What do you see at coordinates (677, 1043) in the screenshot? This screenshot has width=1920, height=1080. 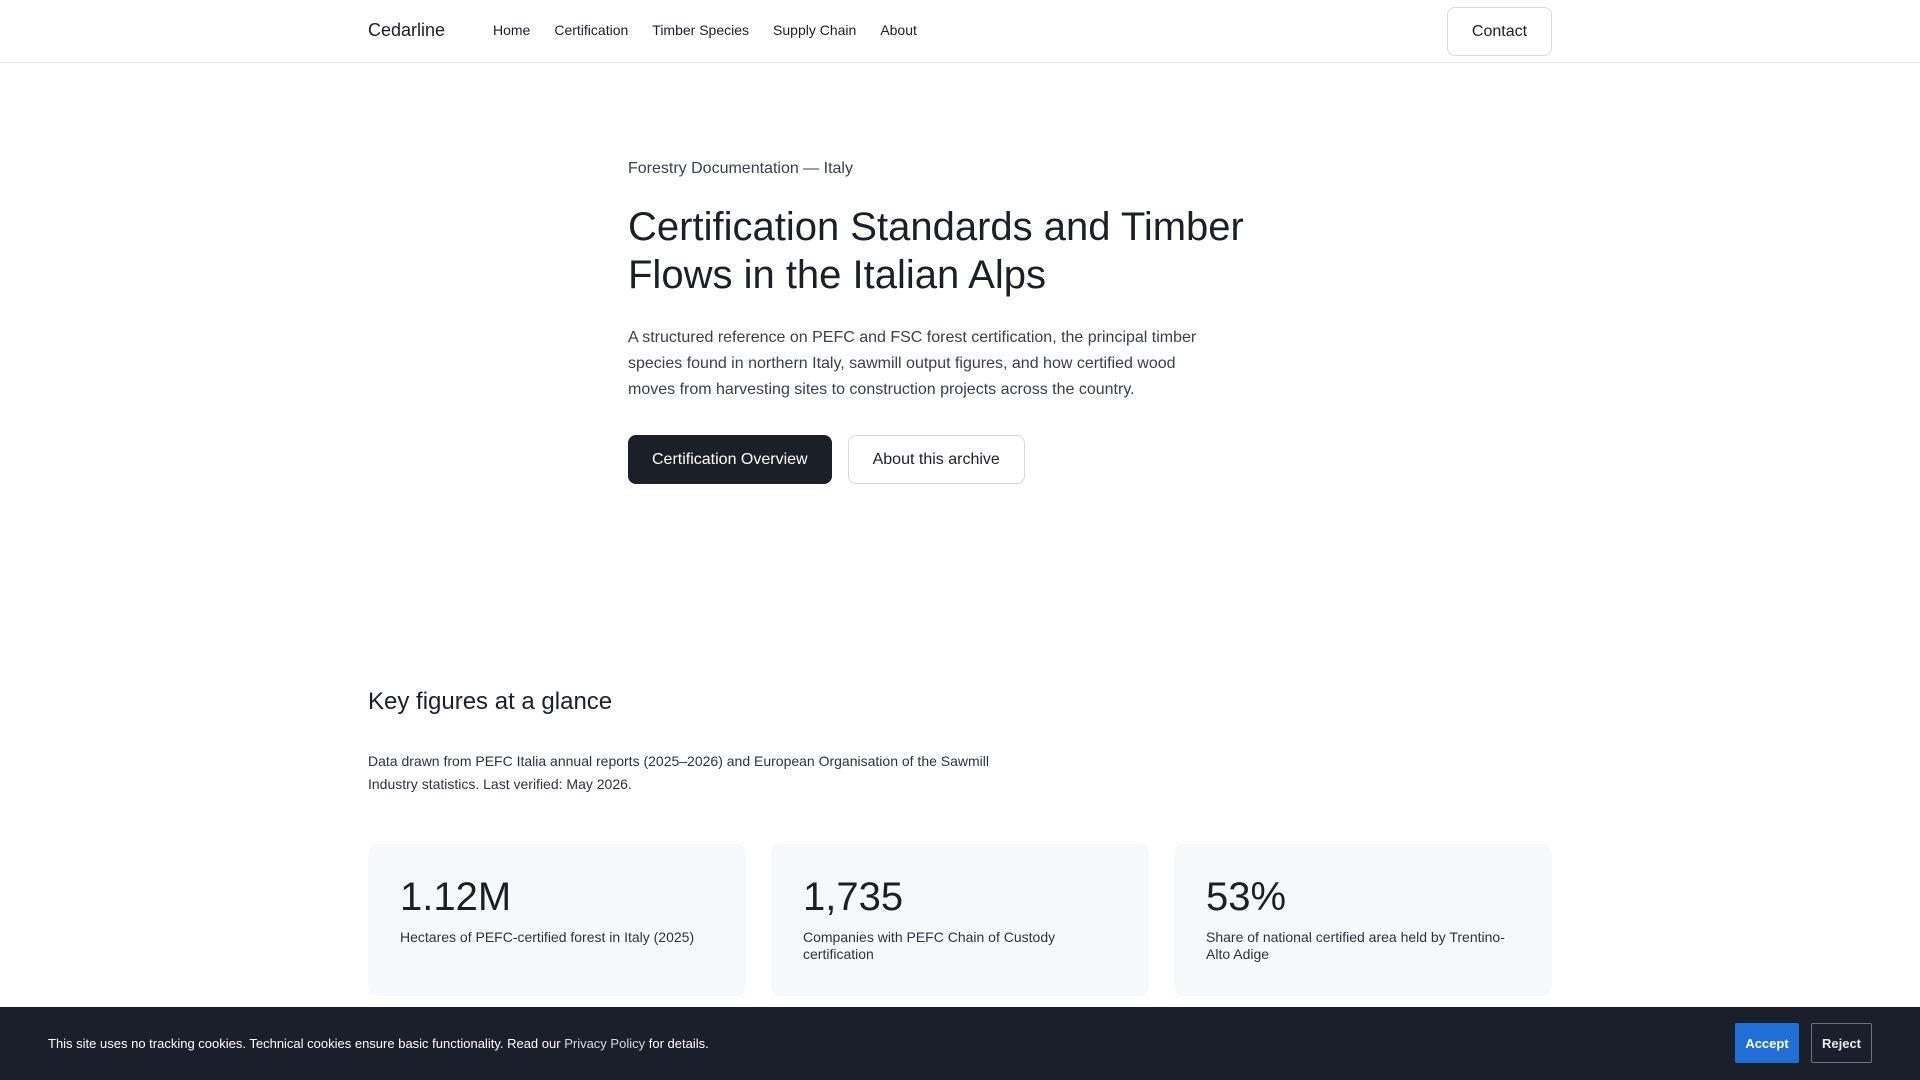 I see `cookie-text-after: for details.` at bounding box center [677, 1043].